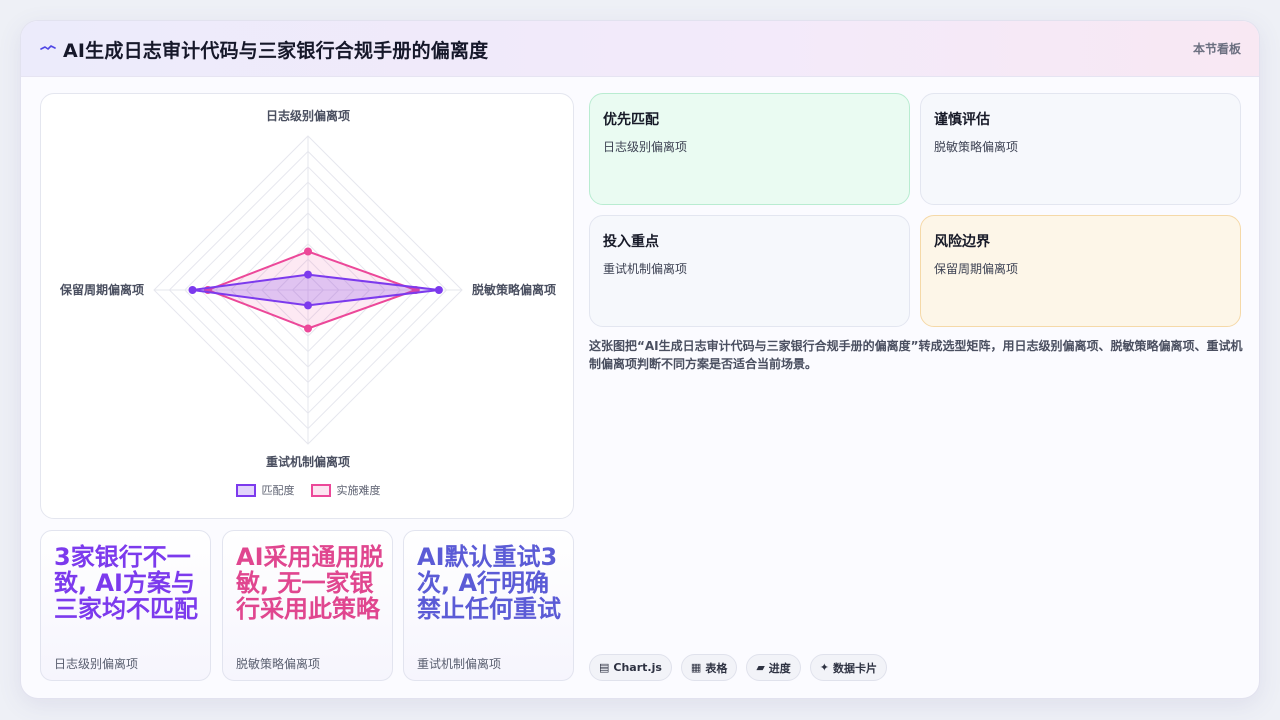 The width and height of the screenshot is (1280, 720). I want to click on legend-item-match: 匹配度, so click(265, 490).